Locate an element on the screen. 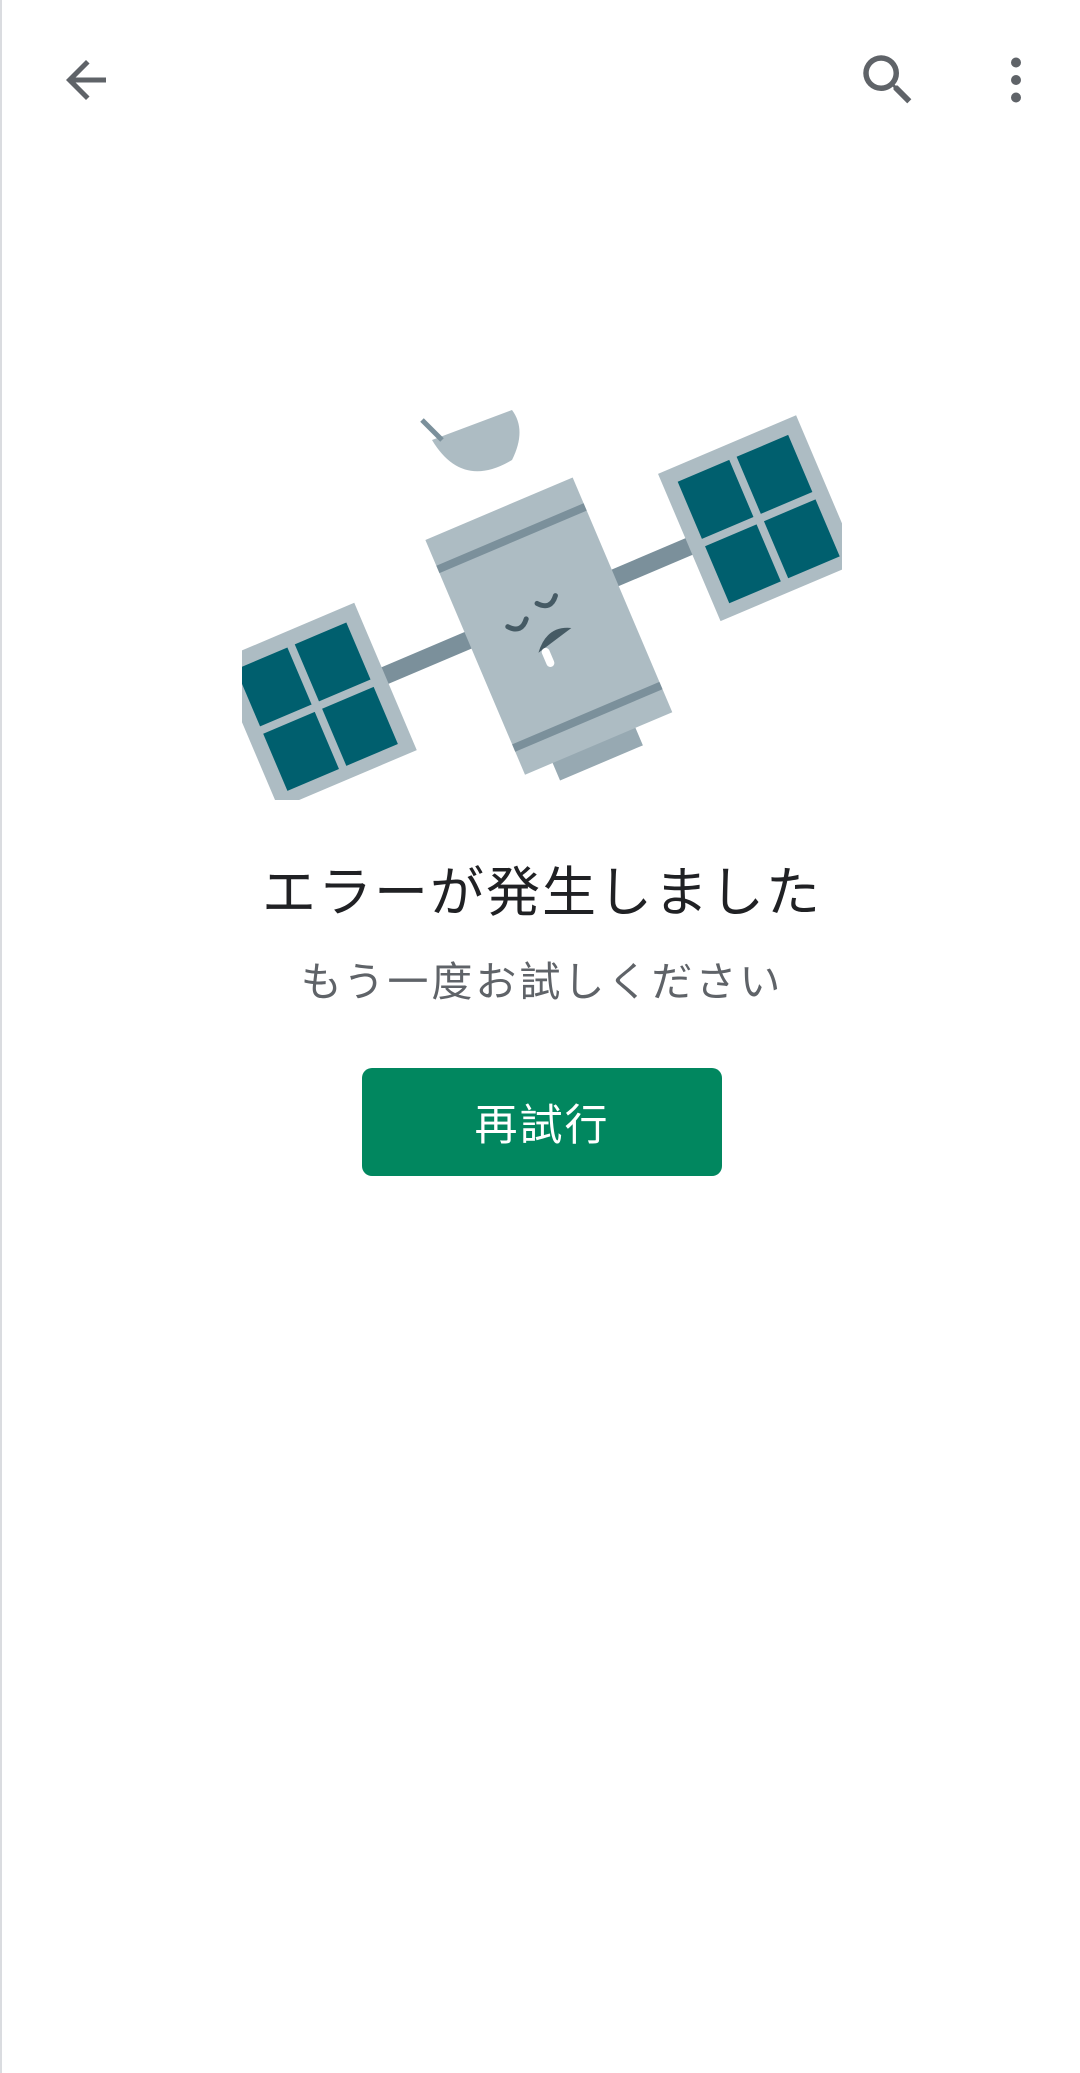 The width and height of the screenshot is (1080, 2073). error-subtitle: もう一度お試しください is located at coordinates (542, 982).